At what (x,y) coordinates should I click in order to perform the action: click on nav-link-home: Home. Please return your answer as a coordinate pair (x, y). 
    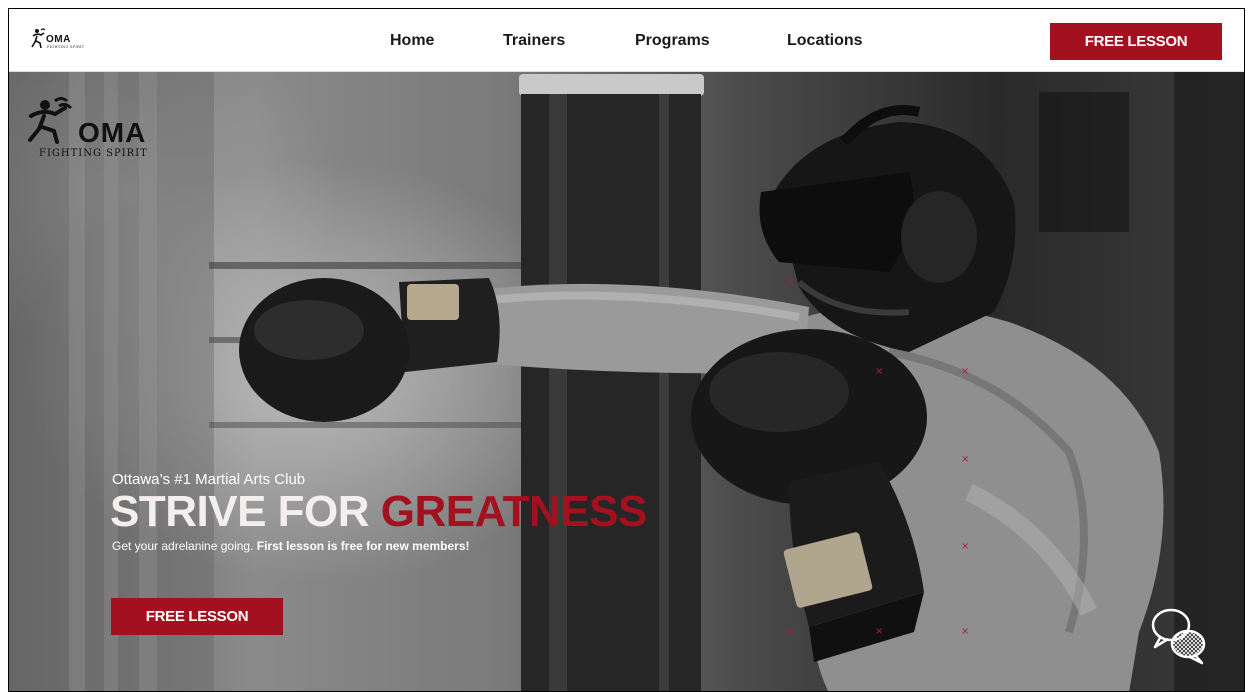
    Looking at the image, I should click on (412, 41).